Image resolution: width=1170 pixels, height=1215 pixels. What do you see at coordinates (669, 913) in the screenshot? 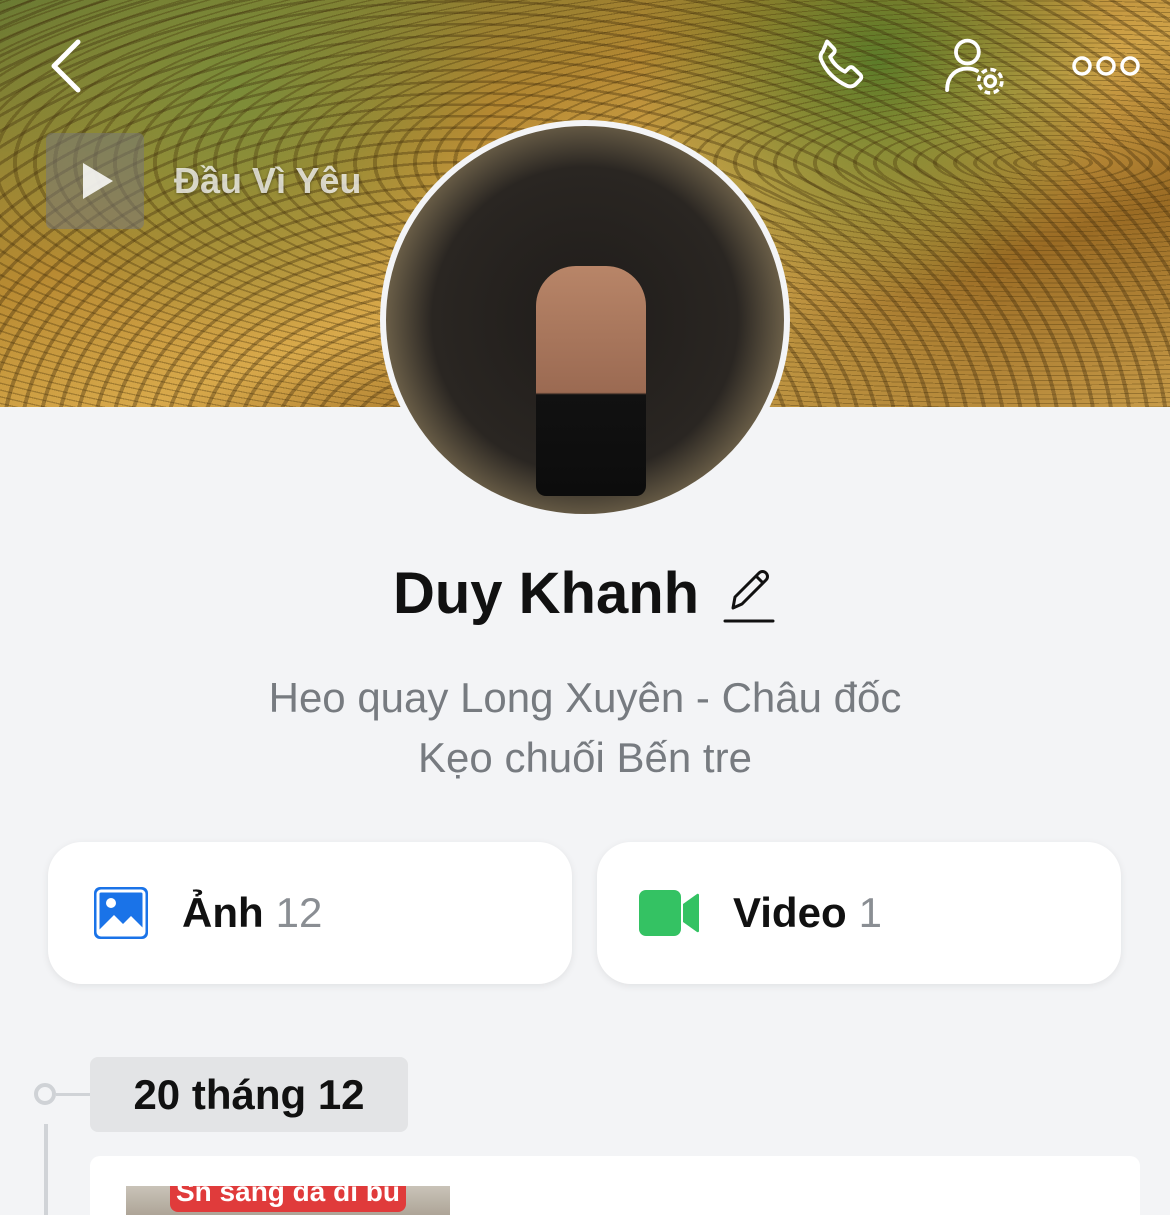
I see `video-camera-icon` at bounding box center [669, 913].